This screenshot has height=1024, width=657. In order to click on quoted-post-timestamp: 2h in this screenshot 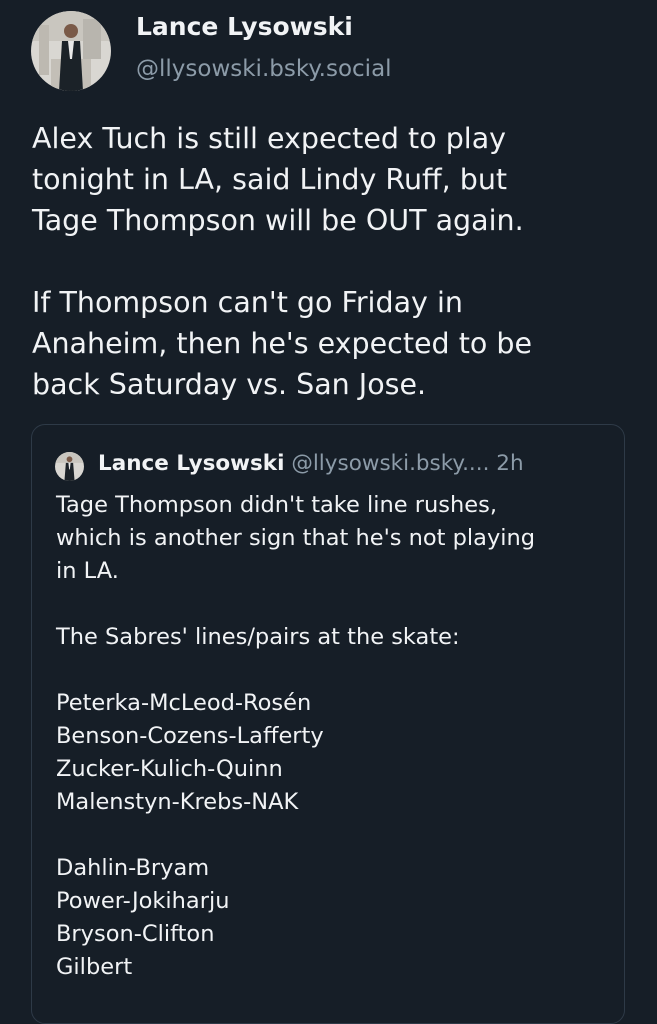, I will do `click(509, 463)`.